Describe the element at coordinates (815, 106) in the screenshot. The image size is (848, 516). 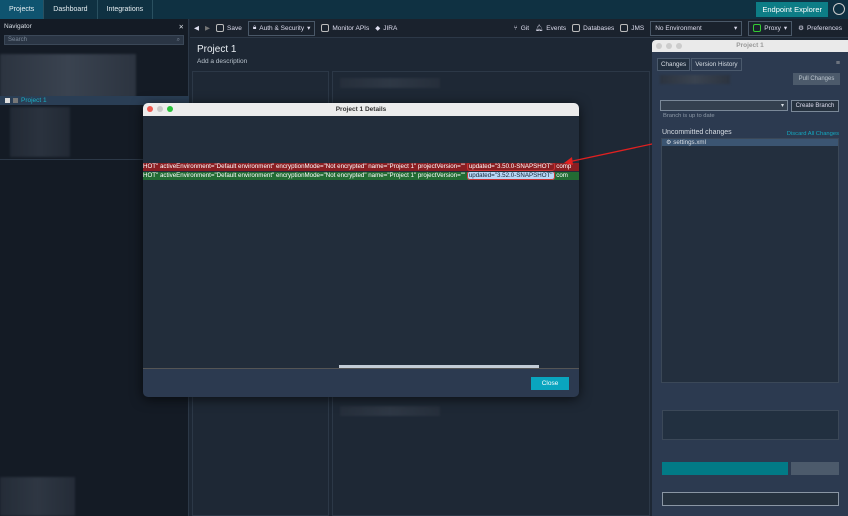
I see `create-branch-button: Create Branch` at that location.